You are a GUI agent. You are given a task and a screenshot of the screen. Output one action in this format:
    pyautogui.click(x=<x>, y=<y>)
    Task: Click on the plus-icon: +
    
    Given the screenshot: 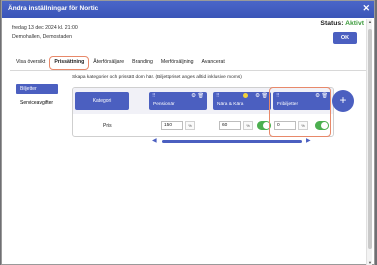 What is the action you would take?
    pyautogui.click(x=343, y=100)
    